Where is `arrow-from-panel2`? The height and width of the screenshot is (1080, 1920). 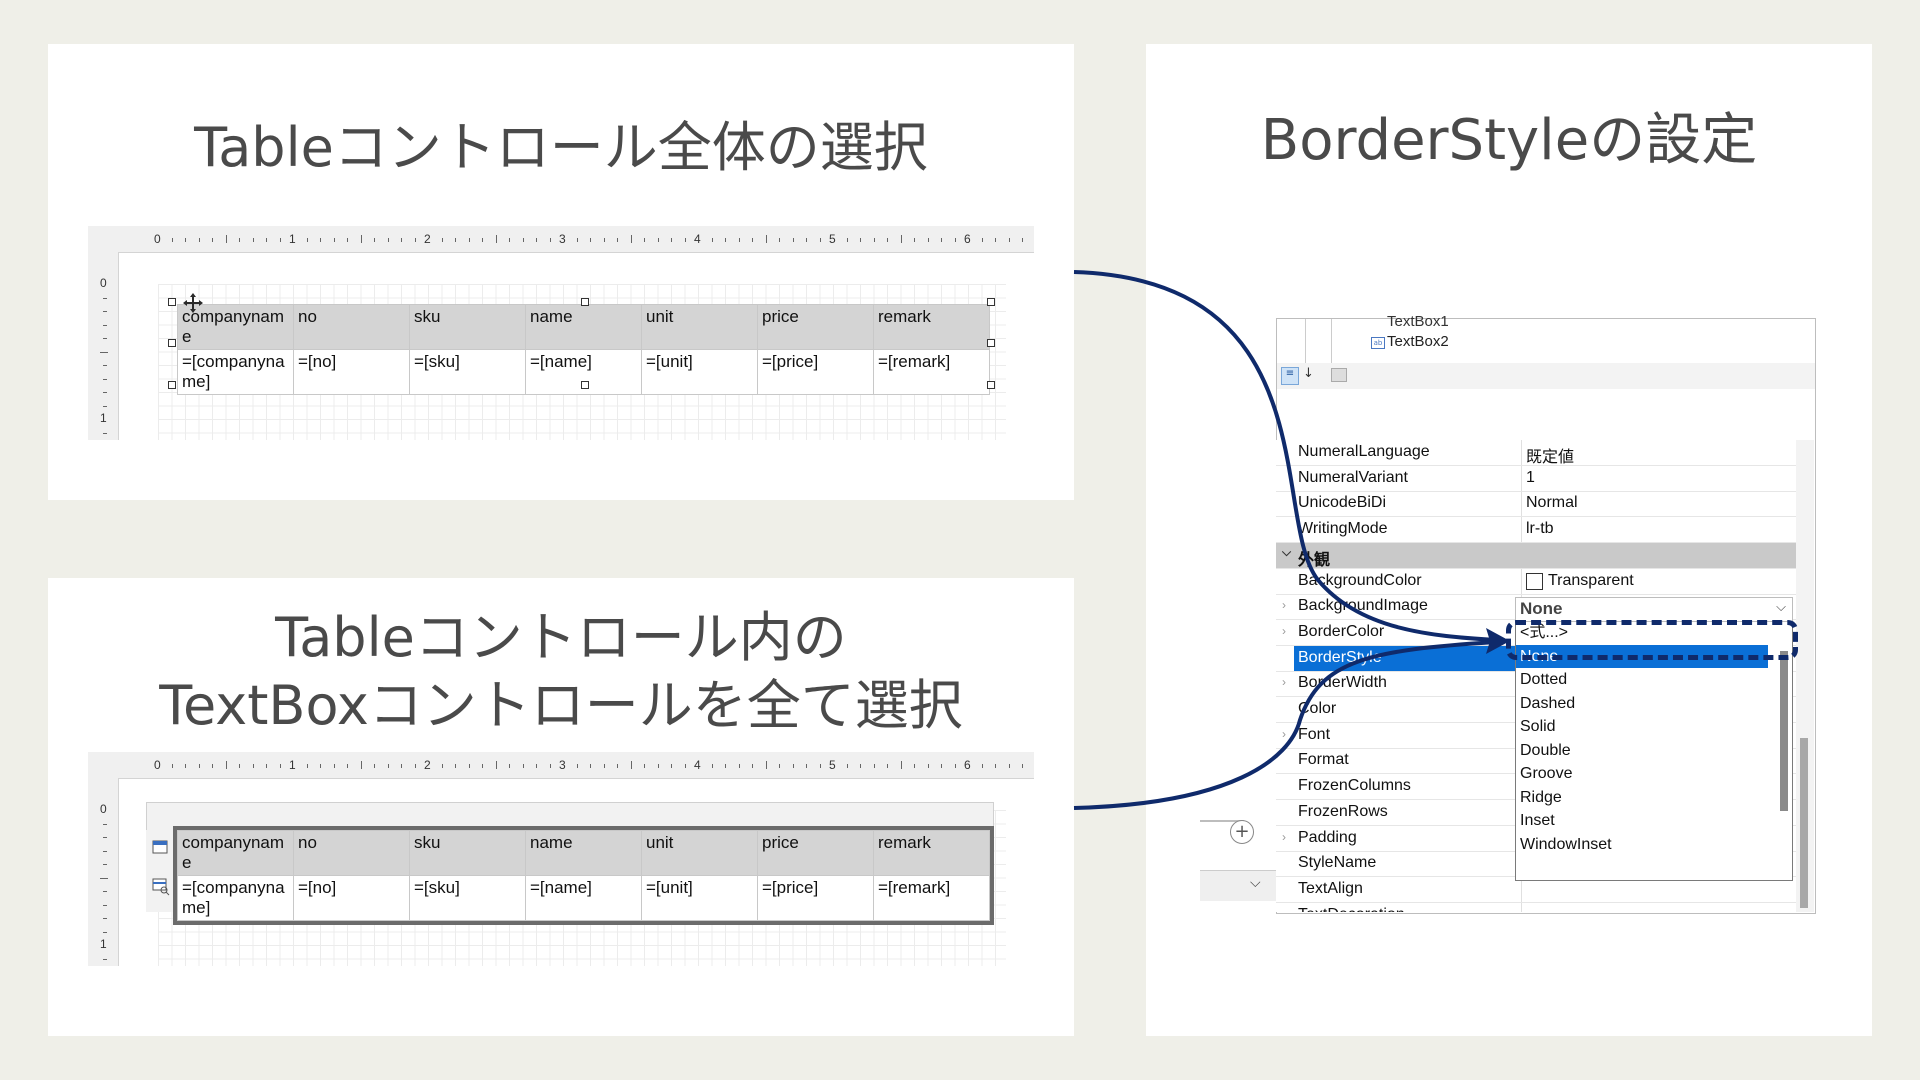 arrow-from-panel2 is located at coordinates (1285, 725).